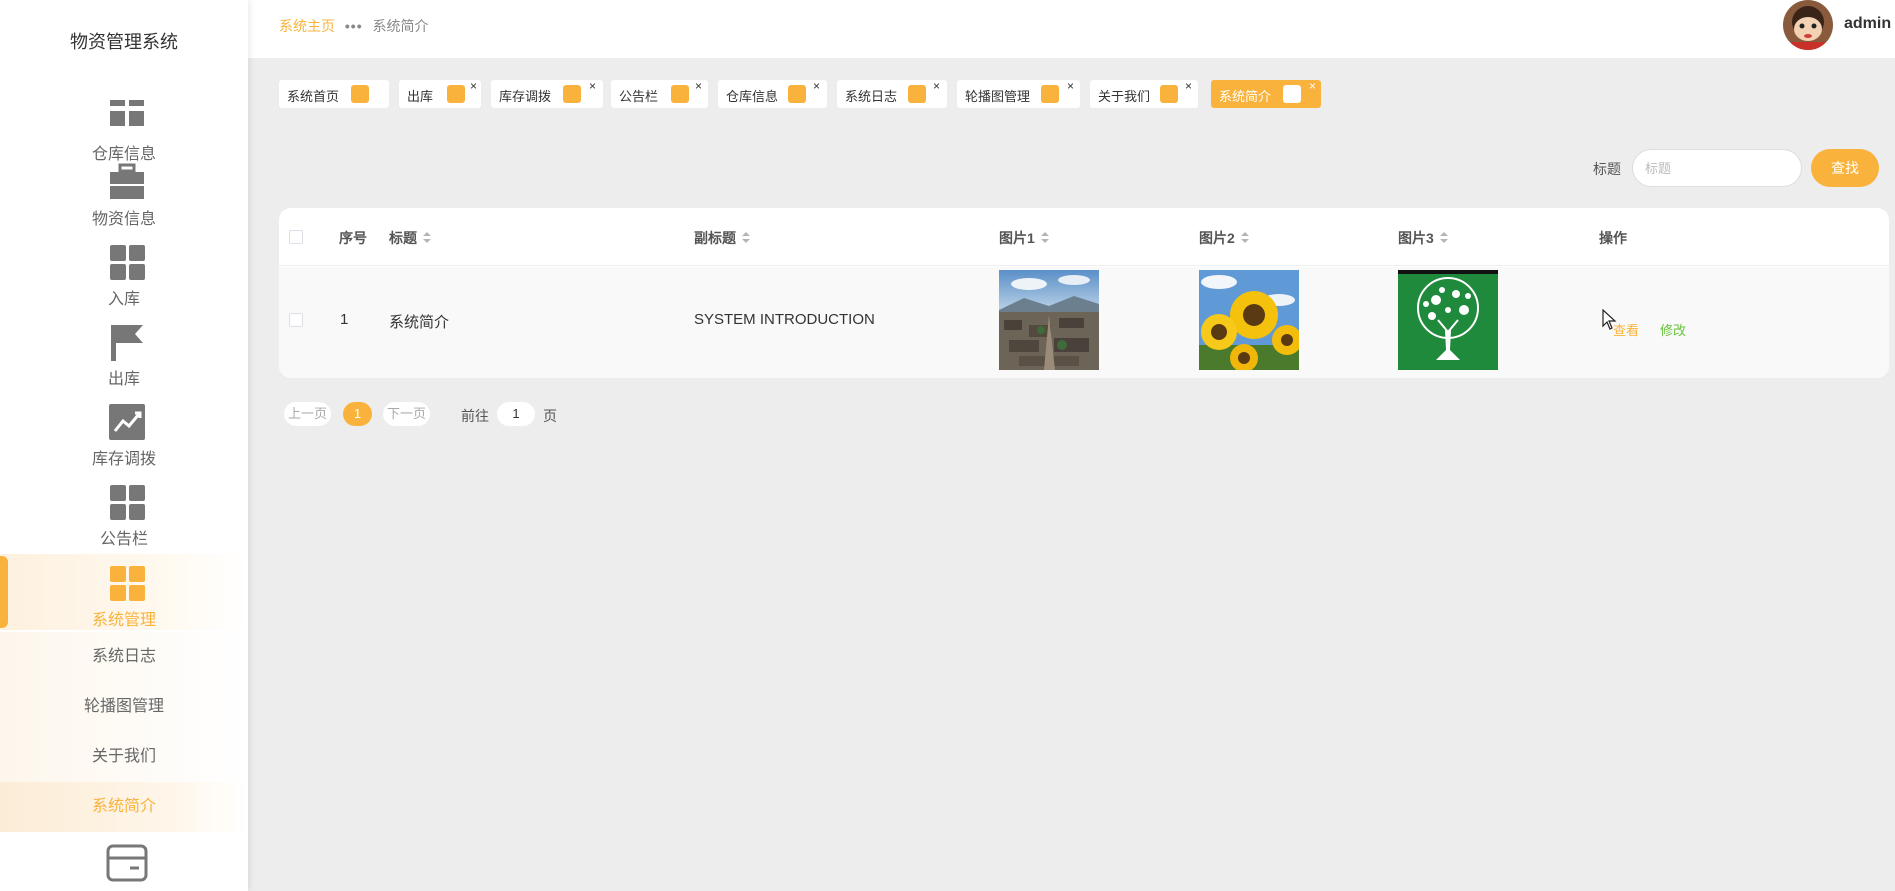 The width and height of the screenshot is (1895, 891). What do you see at coordinates (440, 93) in the screenshot?
I see `tag-stock-out: 出库 ×` at bounding box center [440, 93].